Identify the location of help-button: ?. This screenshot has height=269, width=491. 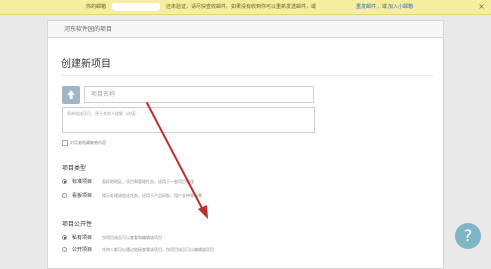
(468, 236).